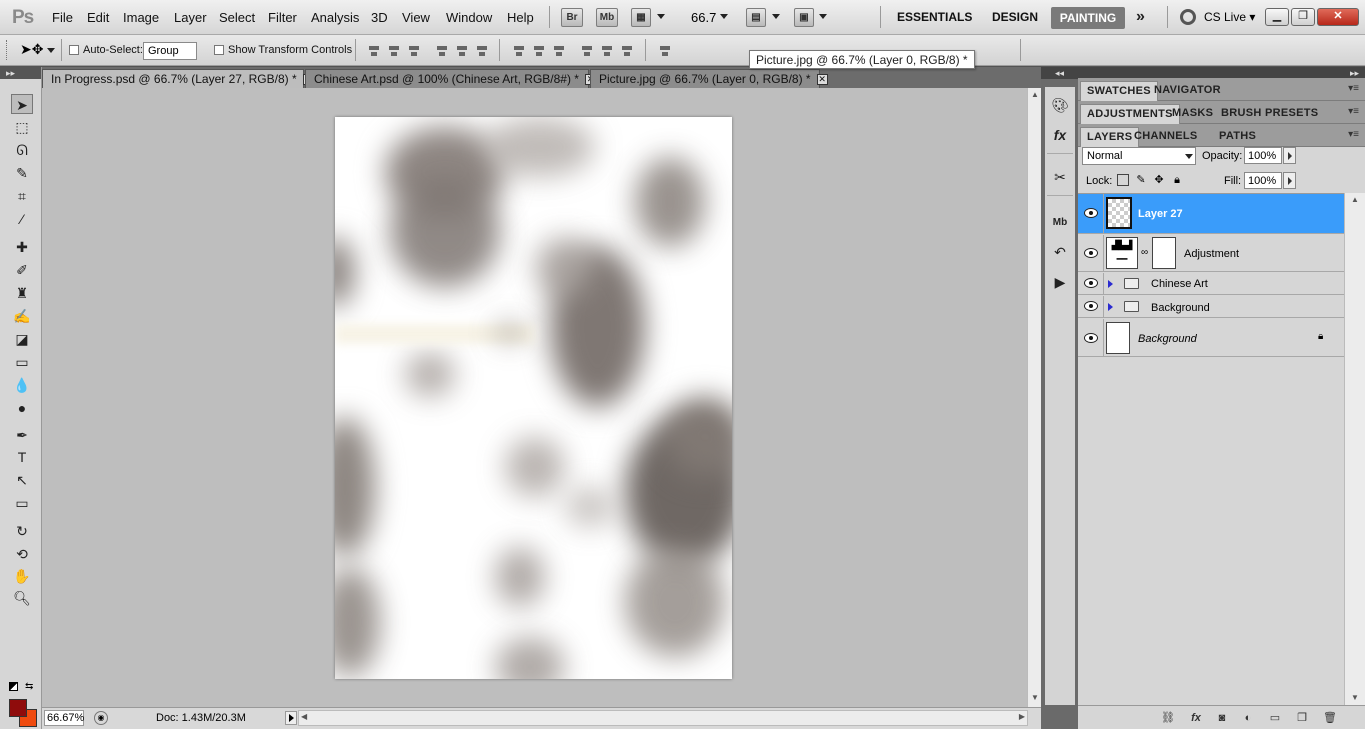 This screenshot has height=729, width=1365. What do you see at coordinates (7, 50) in the screenshot?
I see `grip-handle` at bounding box center [7, 50].